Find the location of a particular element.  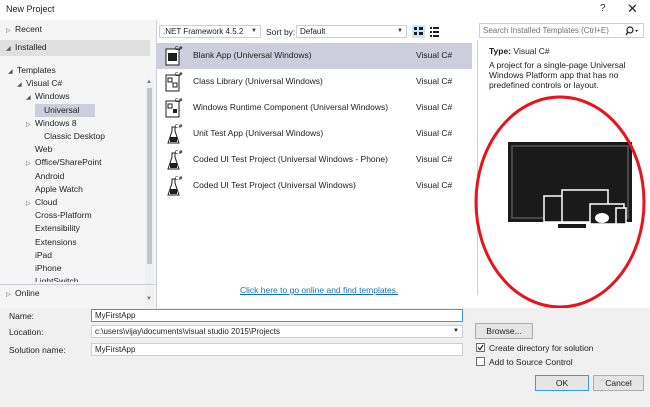

list-view-icon is located at coordinates (434, 31).